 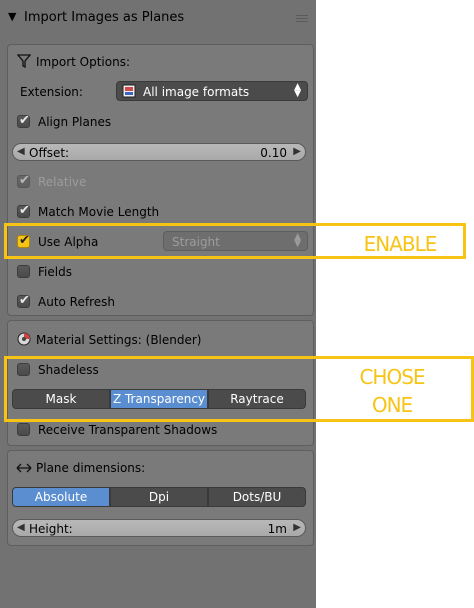 I want to click on extension-select: All image formats ▲ ▼, so click(x=212, y=91).